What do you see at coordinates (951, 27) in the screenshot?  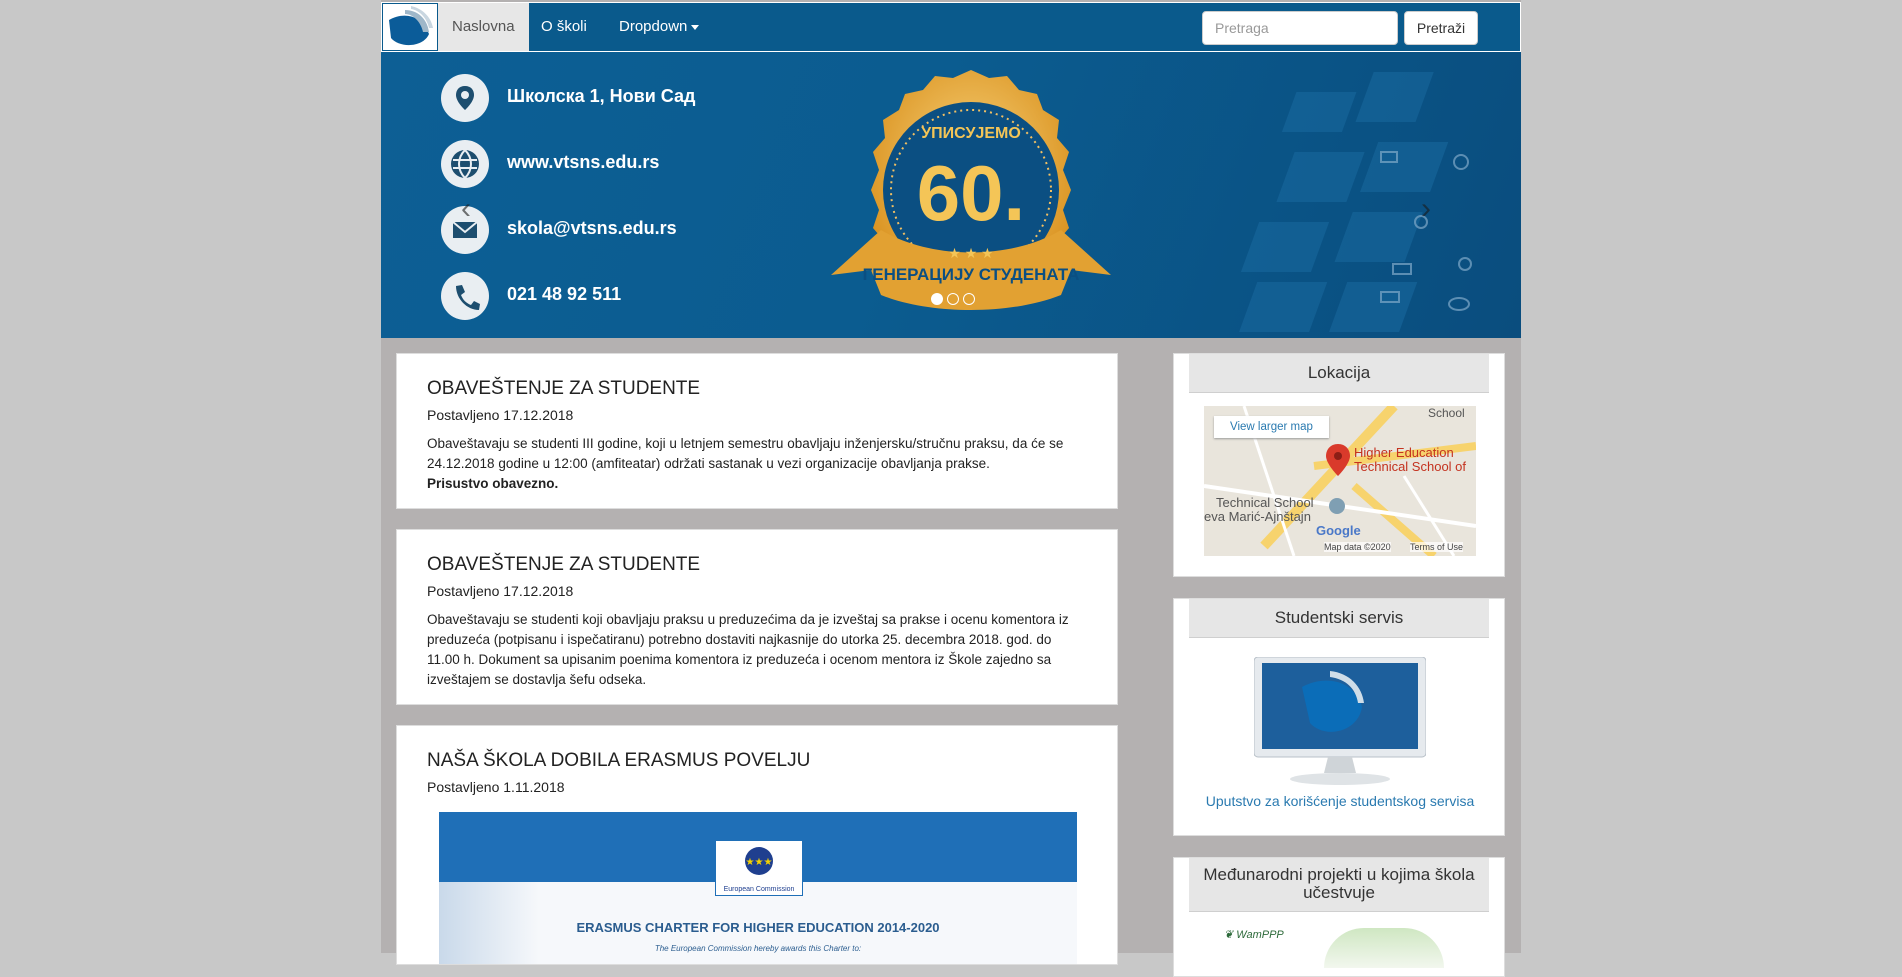 I see `top-navbar: Naslovna O školi Dropdown Pretraži` at bounding box center [951, 27].